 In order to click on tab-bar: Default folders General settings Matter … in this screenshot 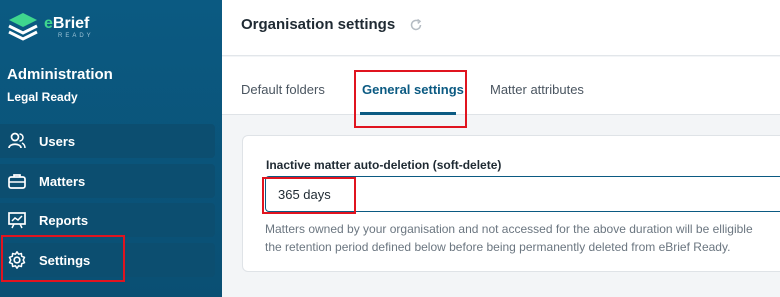, I will do `click(501, 86)`.